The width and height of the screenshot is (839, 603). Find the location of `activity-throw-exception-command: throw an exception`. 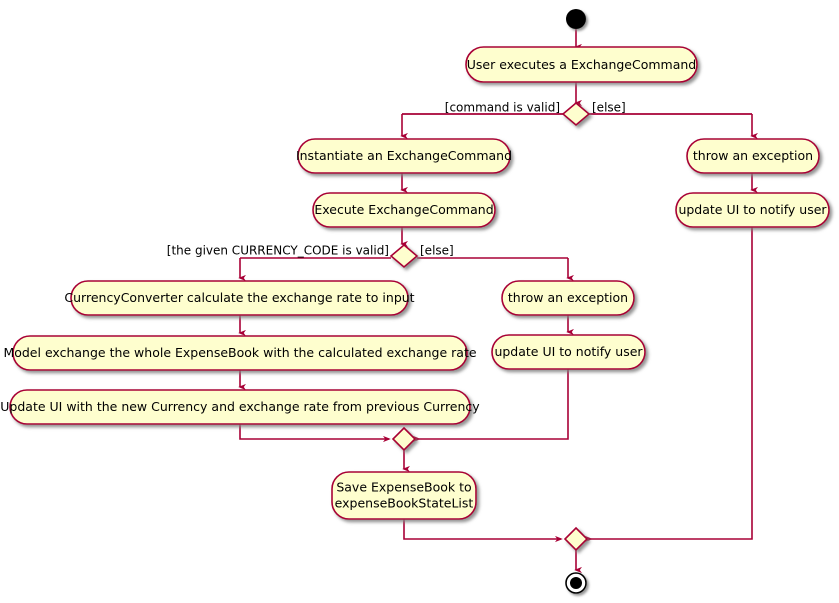

activity-throw-exception-command: throw an exception is located at coordinates (753, 156).